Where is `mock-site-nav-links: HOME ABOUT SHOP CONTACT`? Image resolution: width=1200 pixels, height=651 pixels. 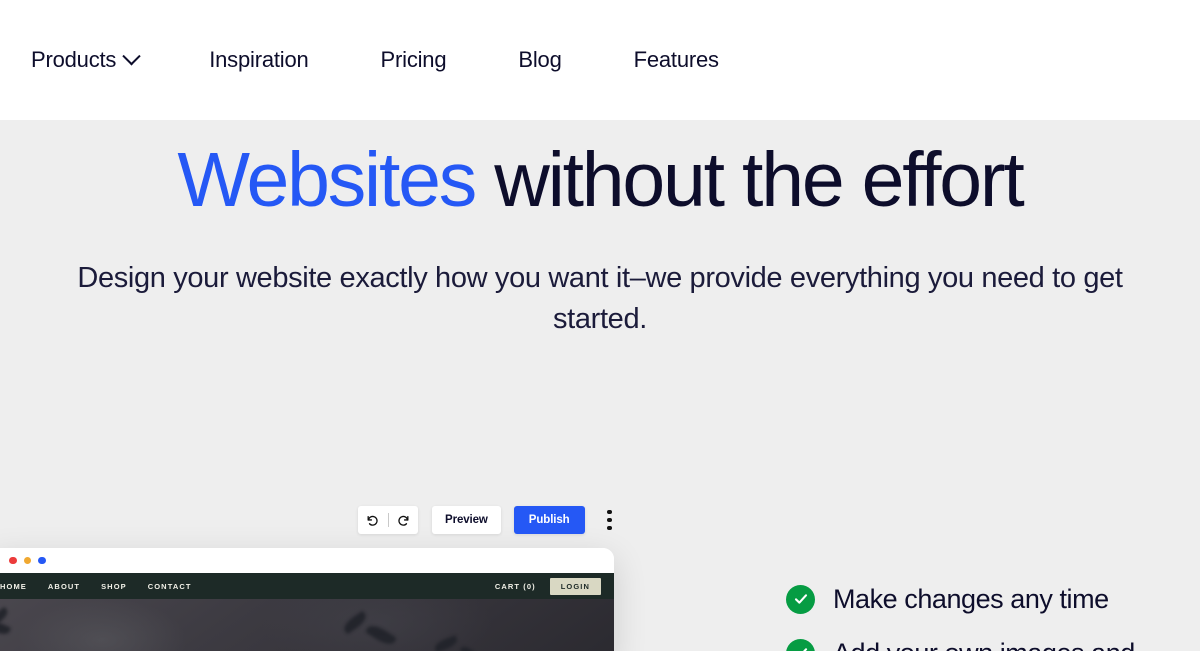
mock-site-nav-links: HOME ABOUT SHOP CONTACT is located at coordinates (96, 586).